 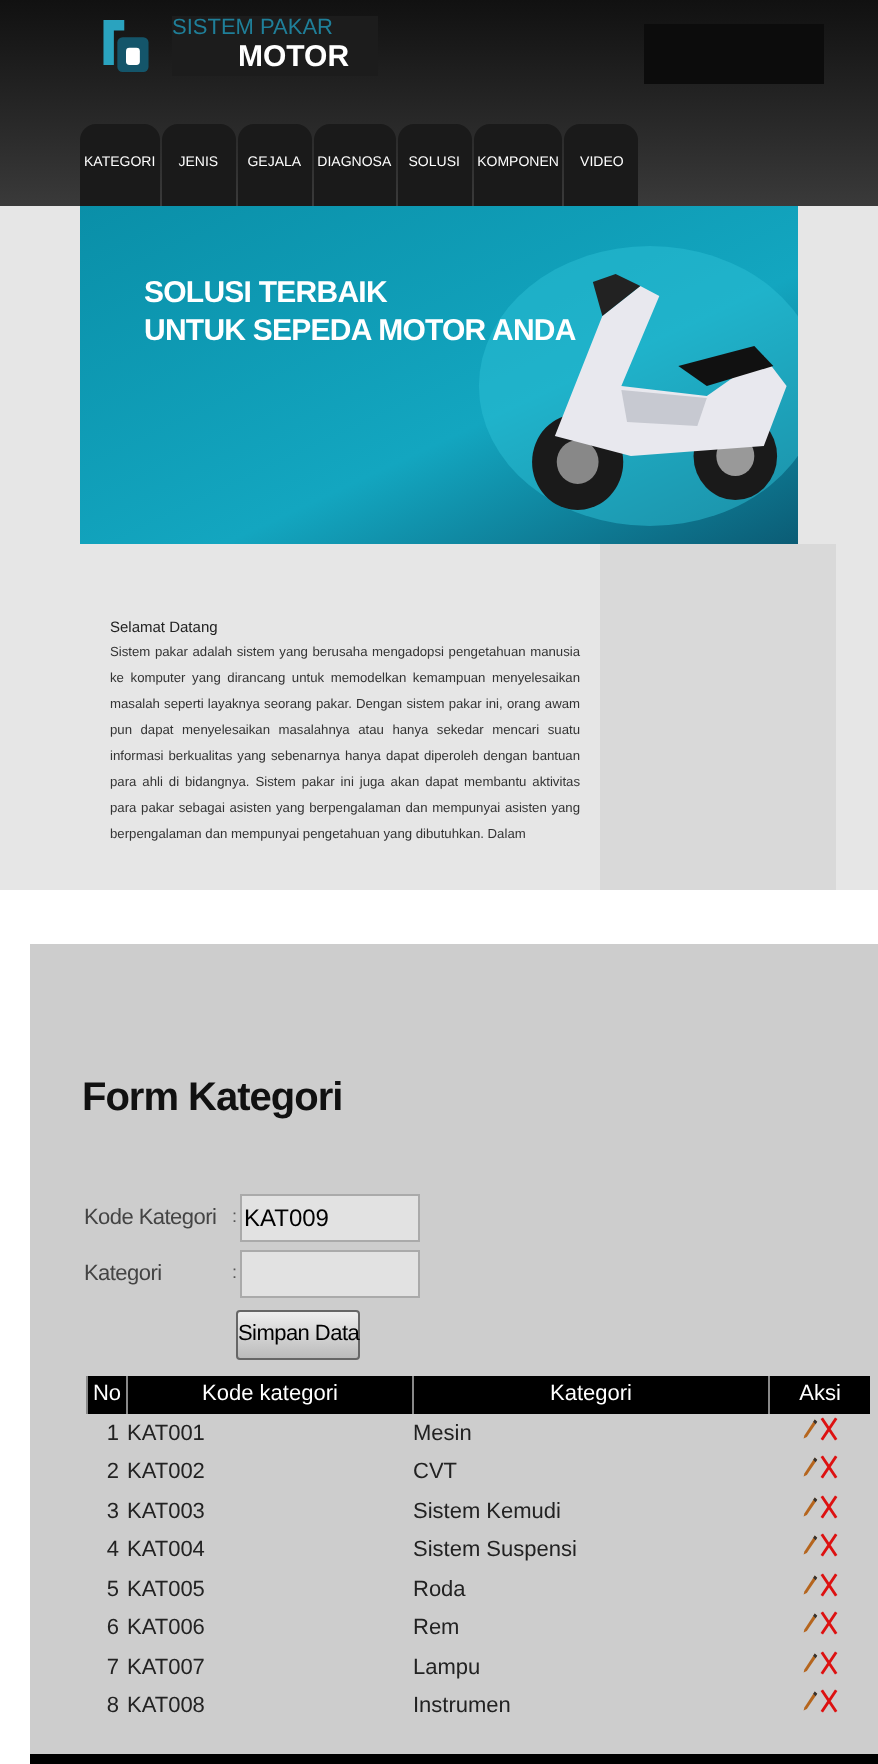 What do you see at coordinates (270, 1433) in the screenshot?
I see `table-cell: KAT001` at bounding box center [270, 1433].